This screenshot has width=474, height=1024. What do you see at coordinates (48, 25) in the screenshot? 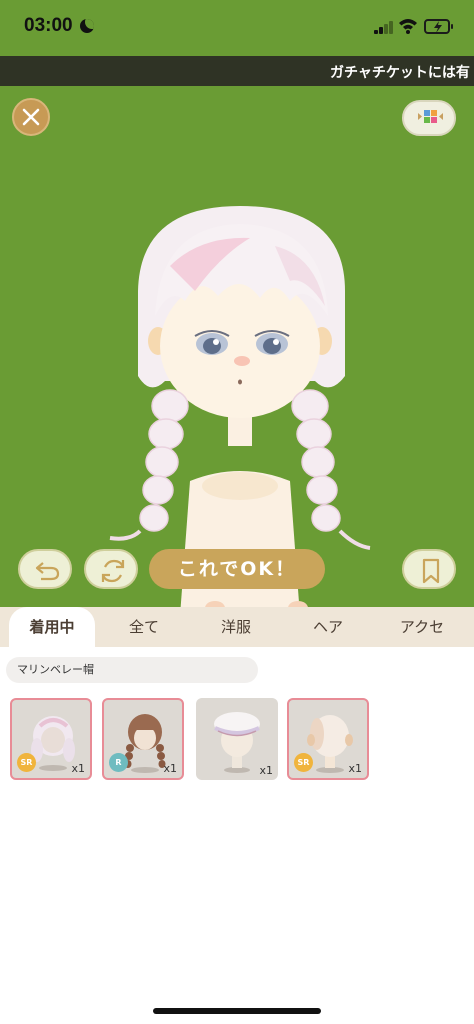
I see `status-time: 03:00` at bounding box center [48, 25].